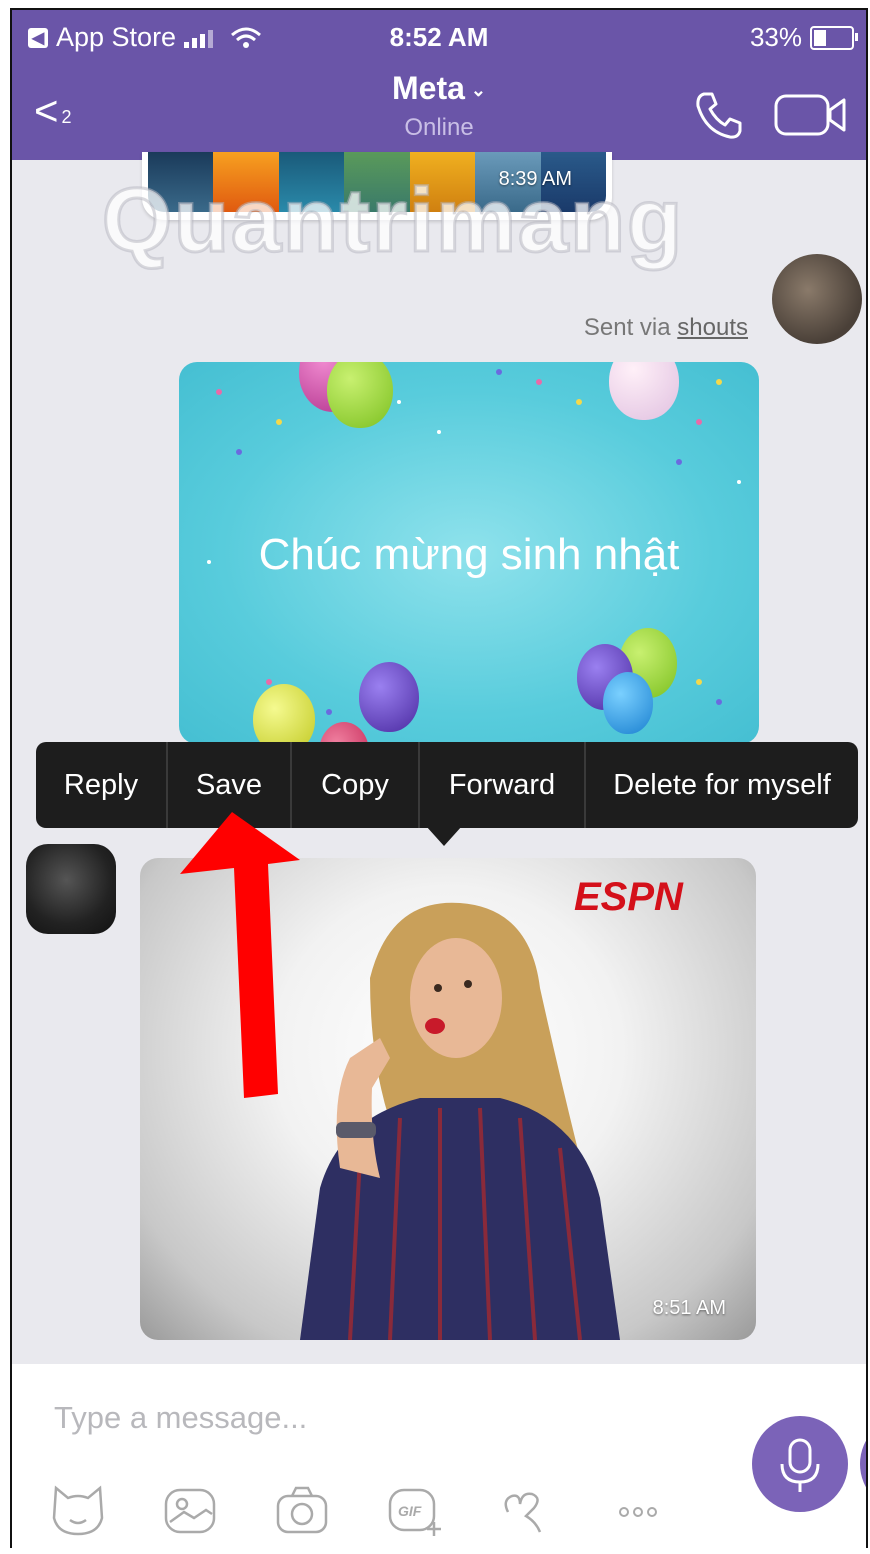 This screenshot has height=1554, width=870. What do you see at coordinates (803, 37) in the screenshot?
I see `battery-status: 33%` at bounding box center [803, 37].